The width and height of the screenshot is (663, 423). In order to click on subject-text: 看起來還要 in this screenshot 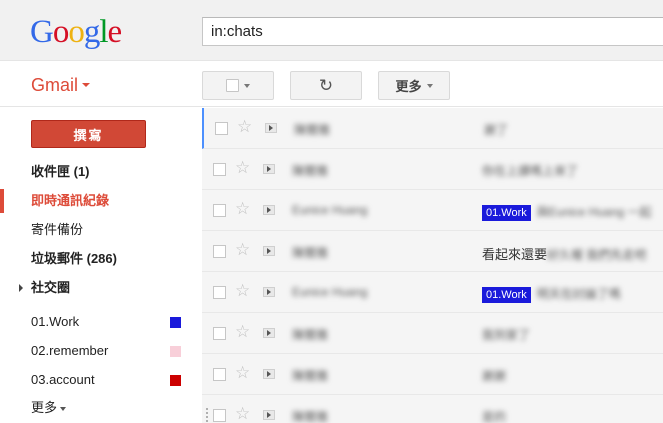, I will do `click(515, 254)`.